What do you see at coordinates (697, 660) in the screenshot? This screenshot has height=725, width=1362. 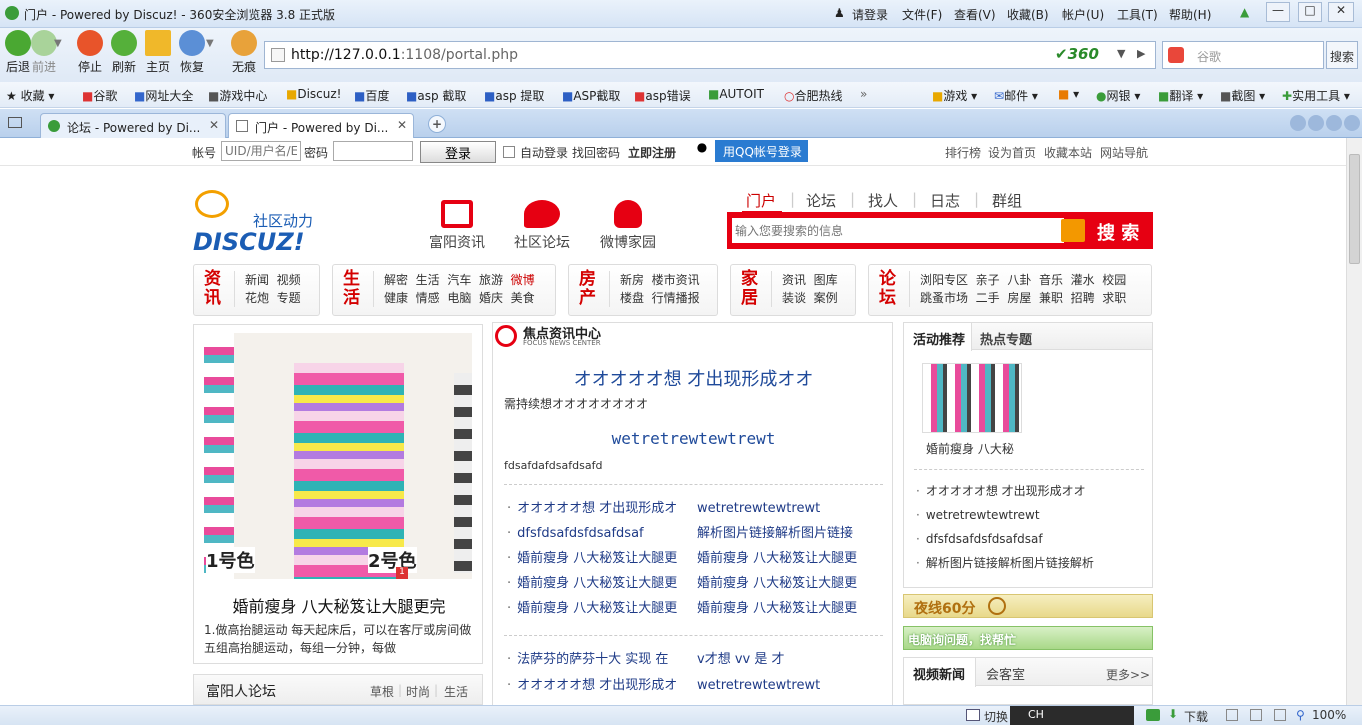 I see `list-item: · 法萨芬的萨芬十大 实现 在 v才想 vv 是 才` at bounding box center [697, 660].